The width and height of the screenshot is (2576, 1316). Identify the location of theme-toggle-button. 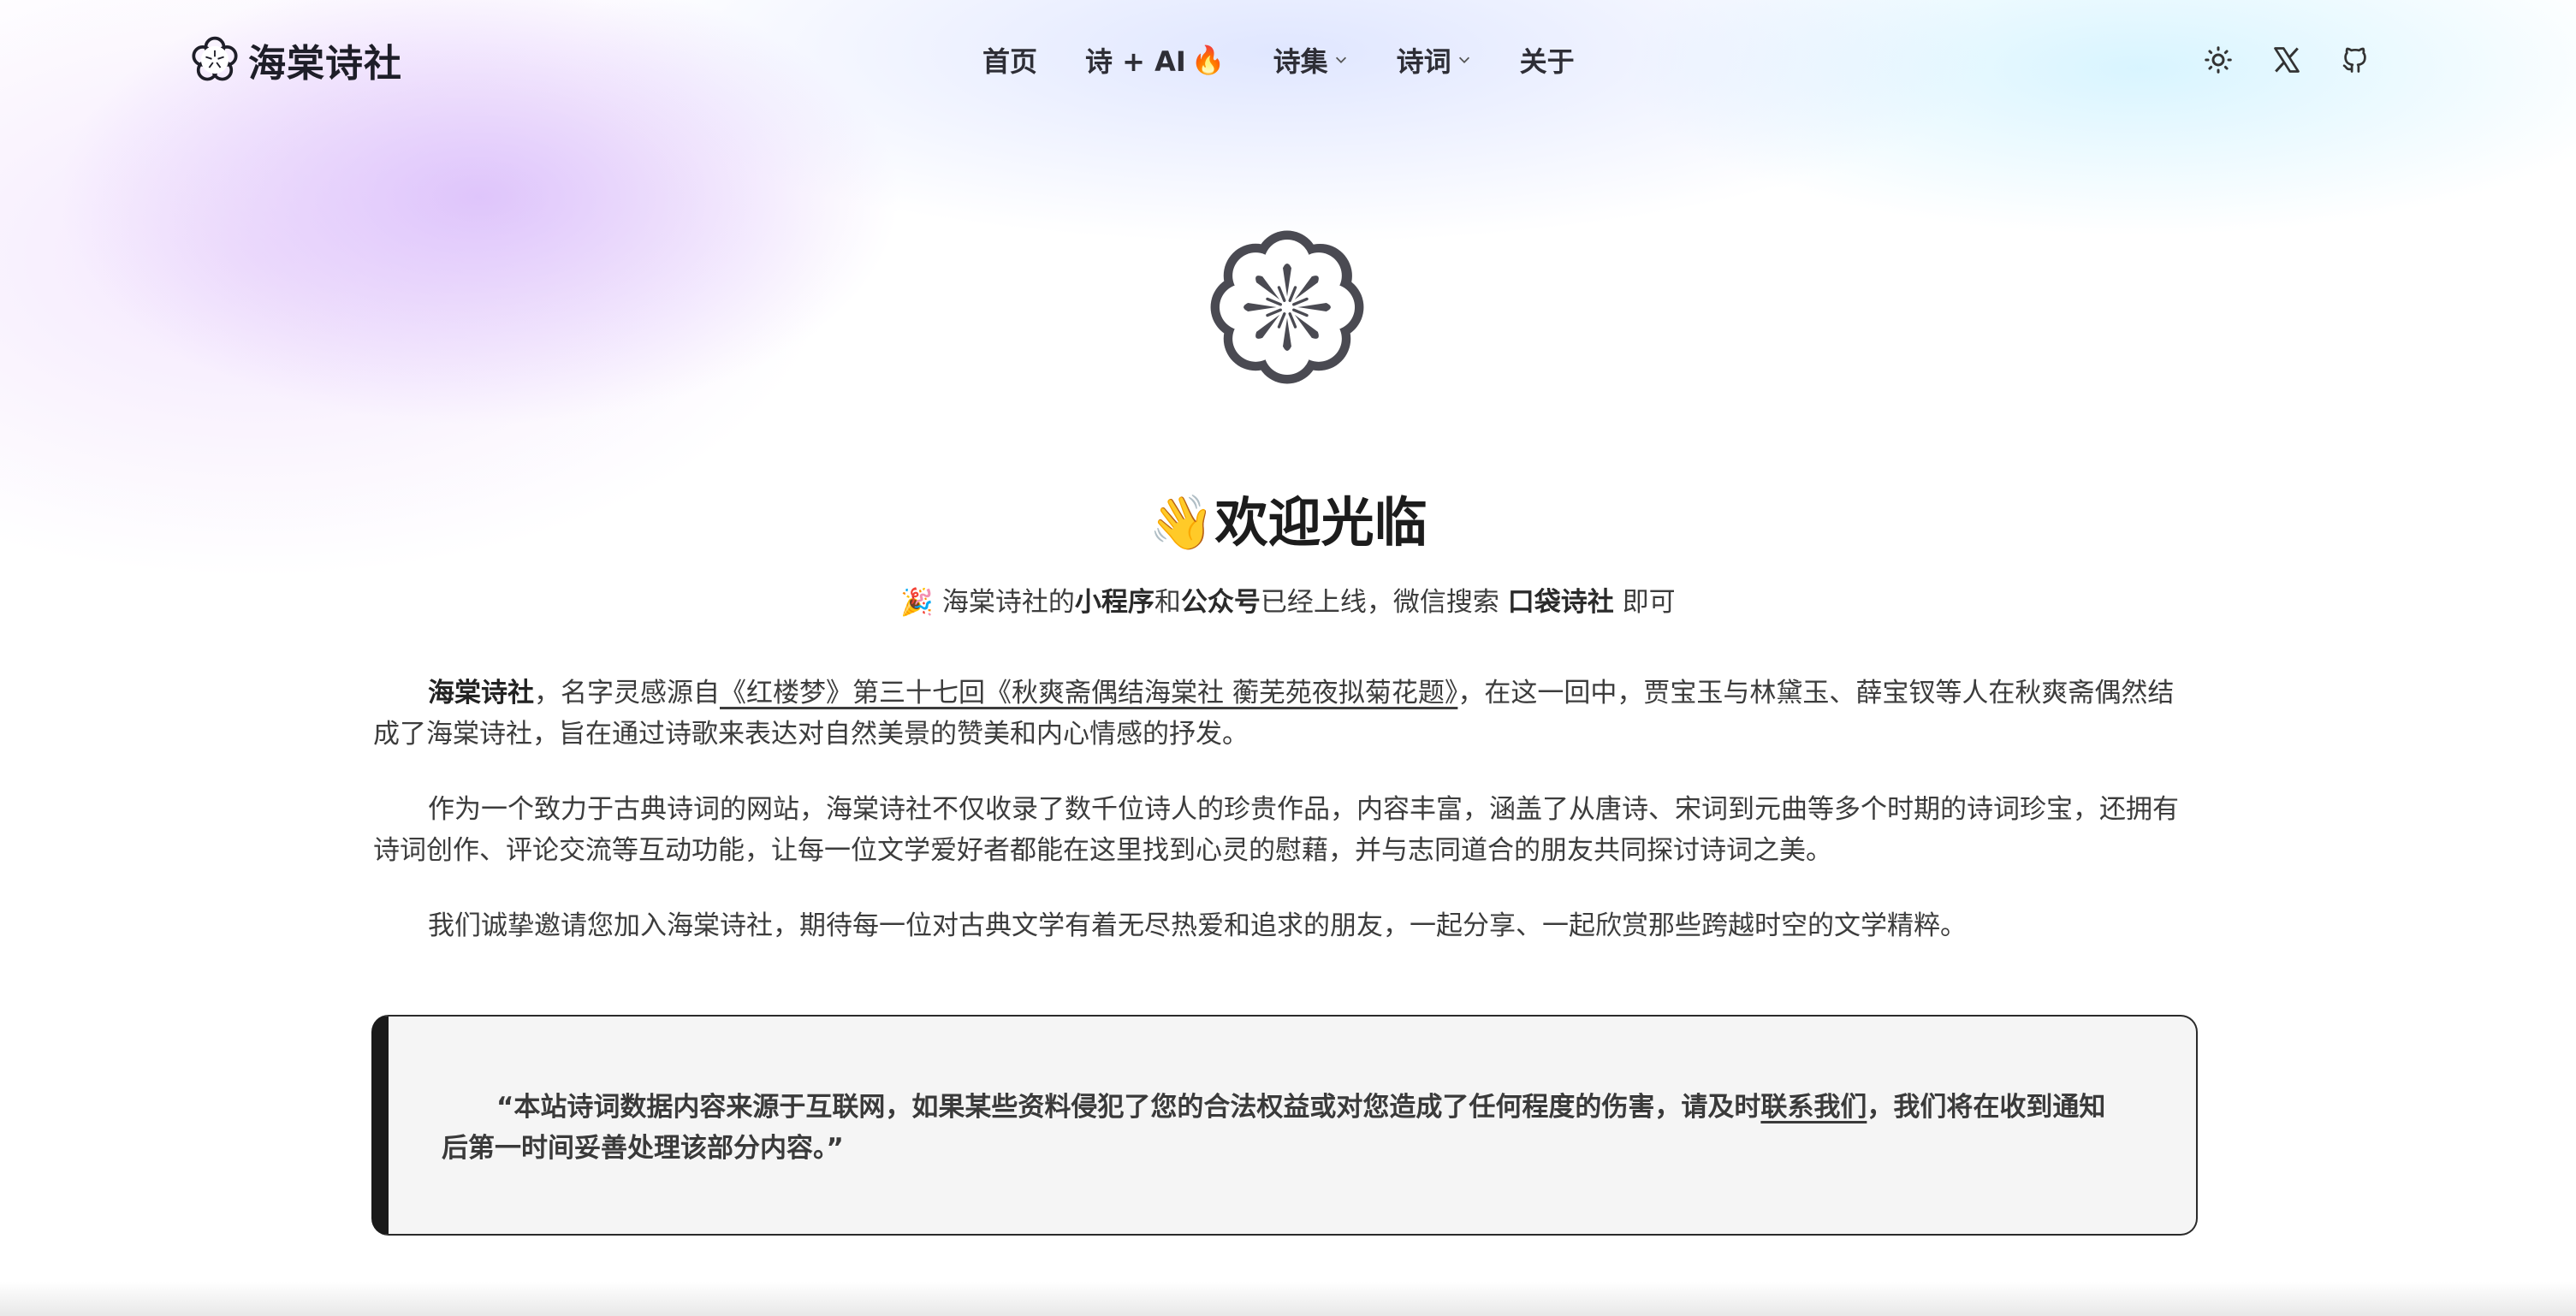
(2218, 59).